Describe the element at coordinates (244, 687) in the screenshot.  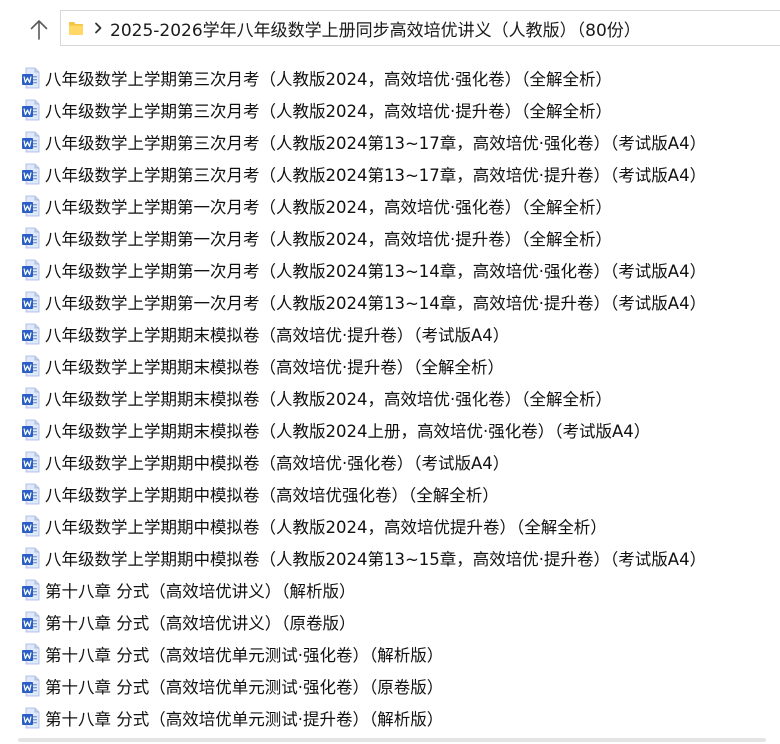
I see `file-name: 第十八章 分式（高效培优单元测试·强化卷）（原卷版）` at that location.